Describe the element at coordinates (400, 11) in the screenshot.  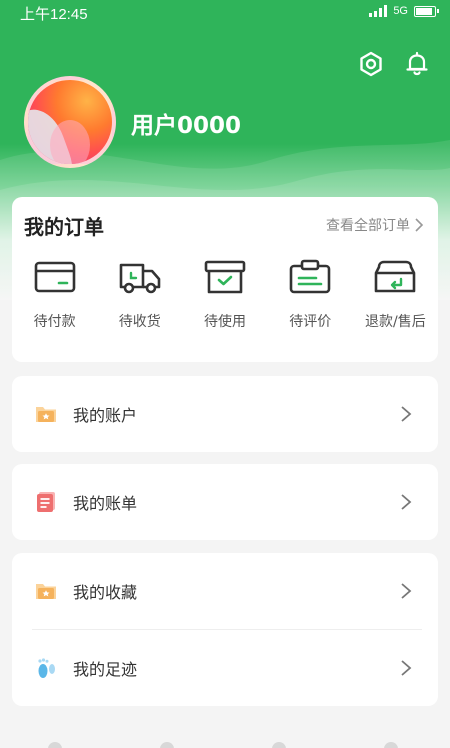
I see `network-label: 5G` at that location.